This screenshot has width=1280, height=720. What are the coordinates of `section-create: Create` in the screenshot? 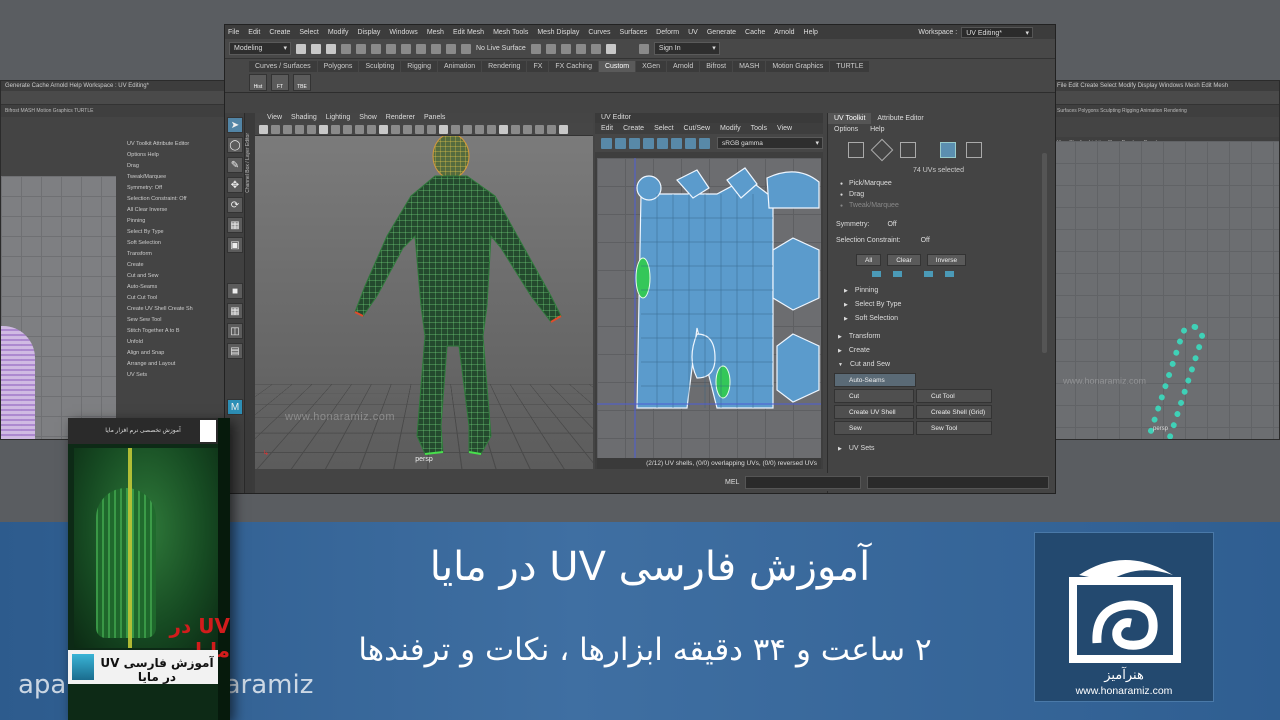 It's located at (938, 351).